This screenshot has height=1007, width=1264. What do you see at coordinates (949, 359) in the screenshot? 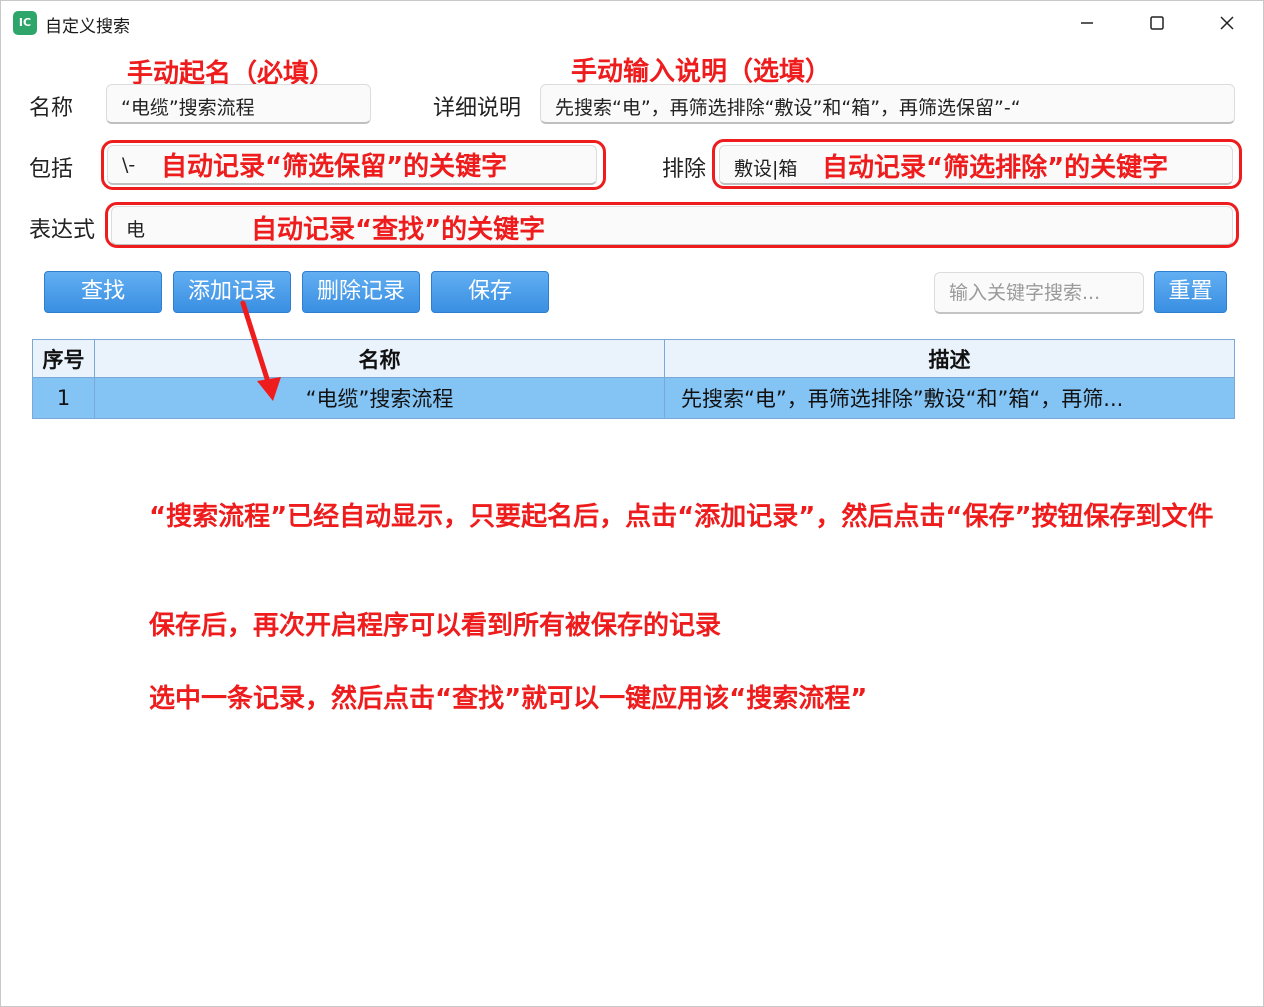
I see `column-header-description: 描述` at bounding box center [949, 359].